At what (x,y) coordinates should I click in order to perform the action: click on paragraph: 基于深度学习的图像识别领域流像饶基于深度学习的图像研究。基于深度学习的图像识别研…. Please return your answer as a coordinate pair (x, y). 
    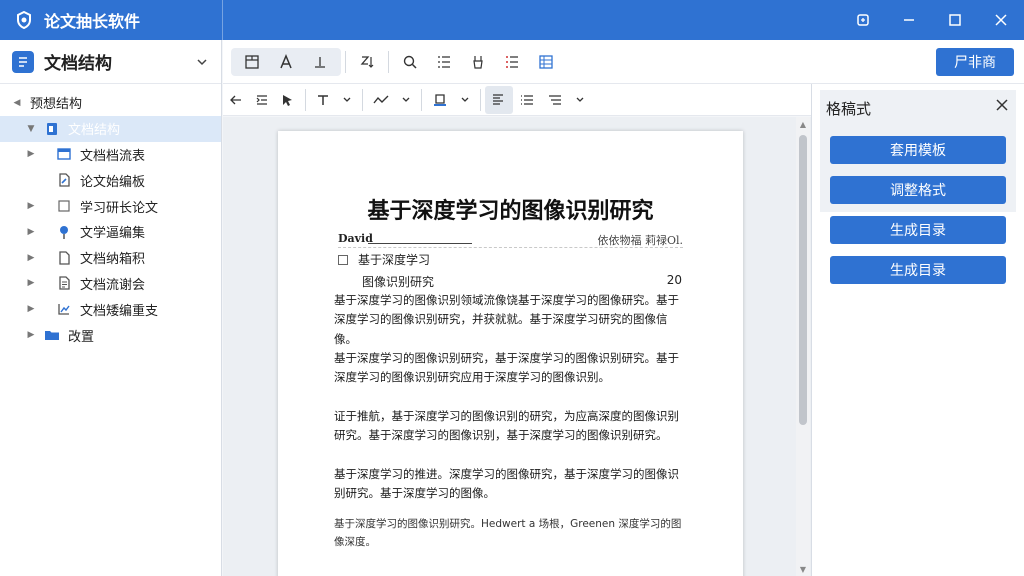
    Looking at the image, I should click on (506, 319).